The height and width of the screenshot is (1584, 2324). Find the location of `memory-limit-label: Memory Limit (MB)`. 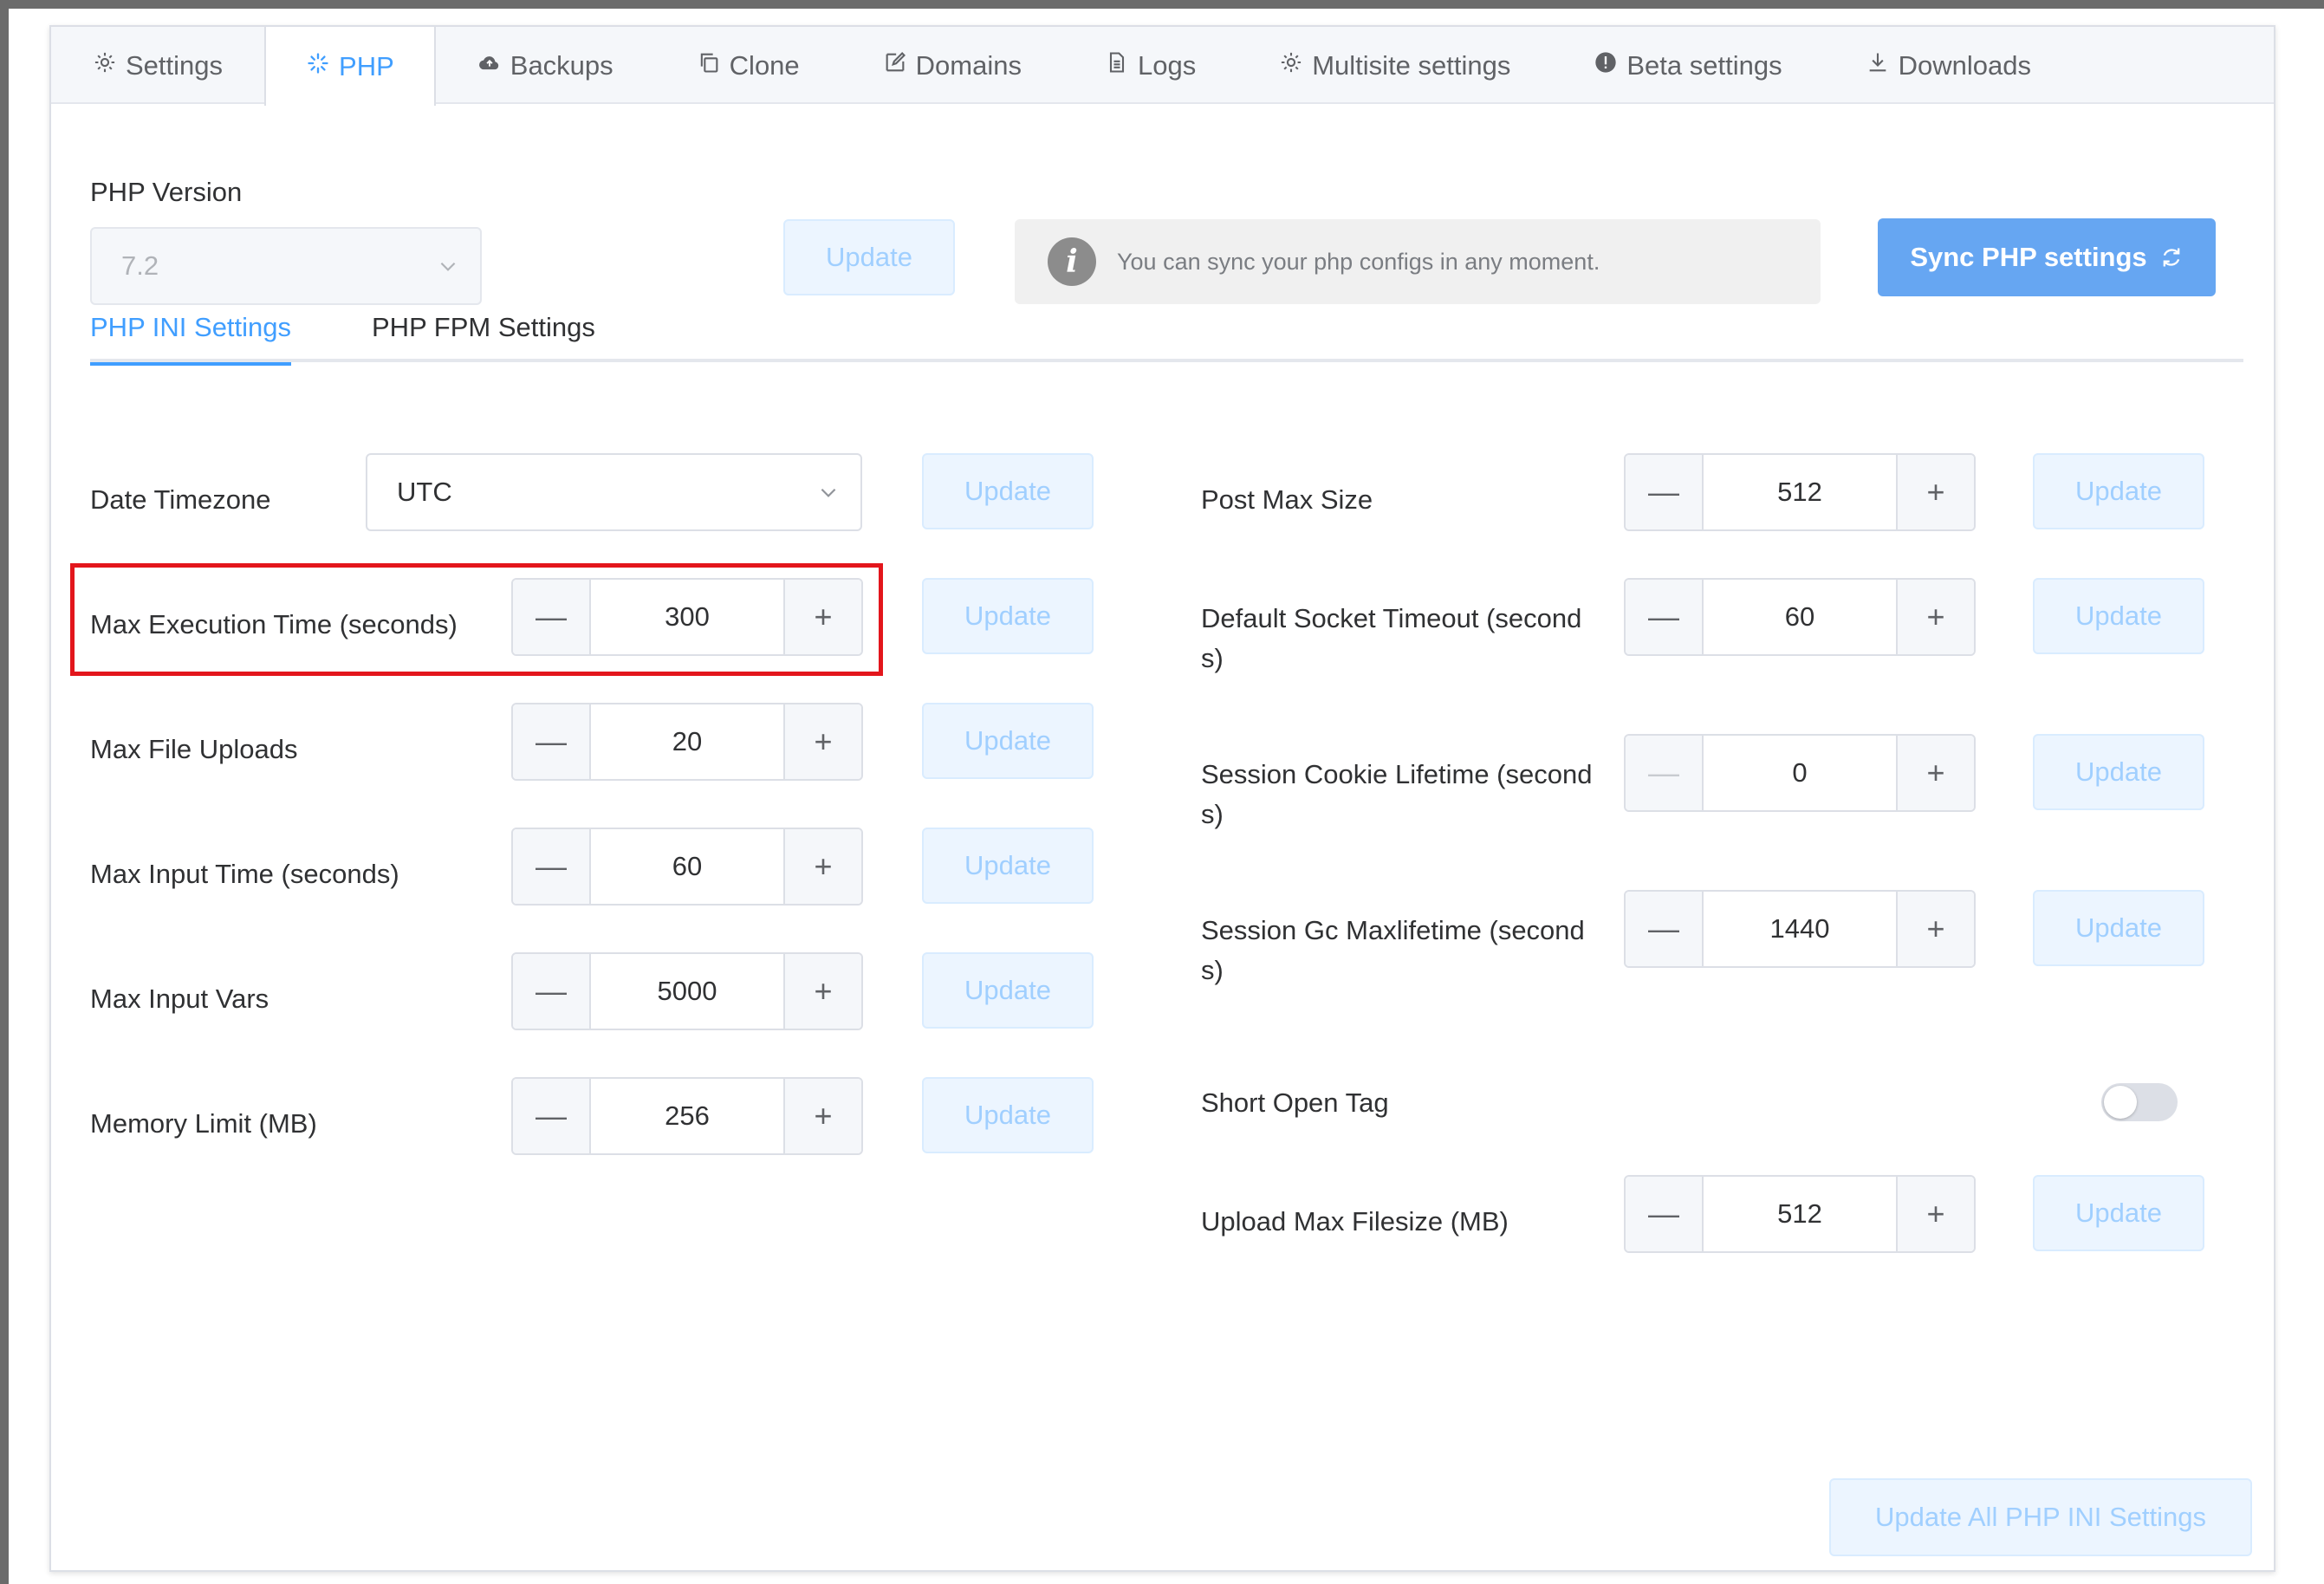

memory-limit-label: Memory Limit (MB) is located at coordinates (203, 1123).